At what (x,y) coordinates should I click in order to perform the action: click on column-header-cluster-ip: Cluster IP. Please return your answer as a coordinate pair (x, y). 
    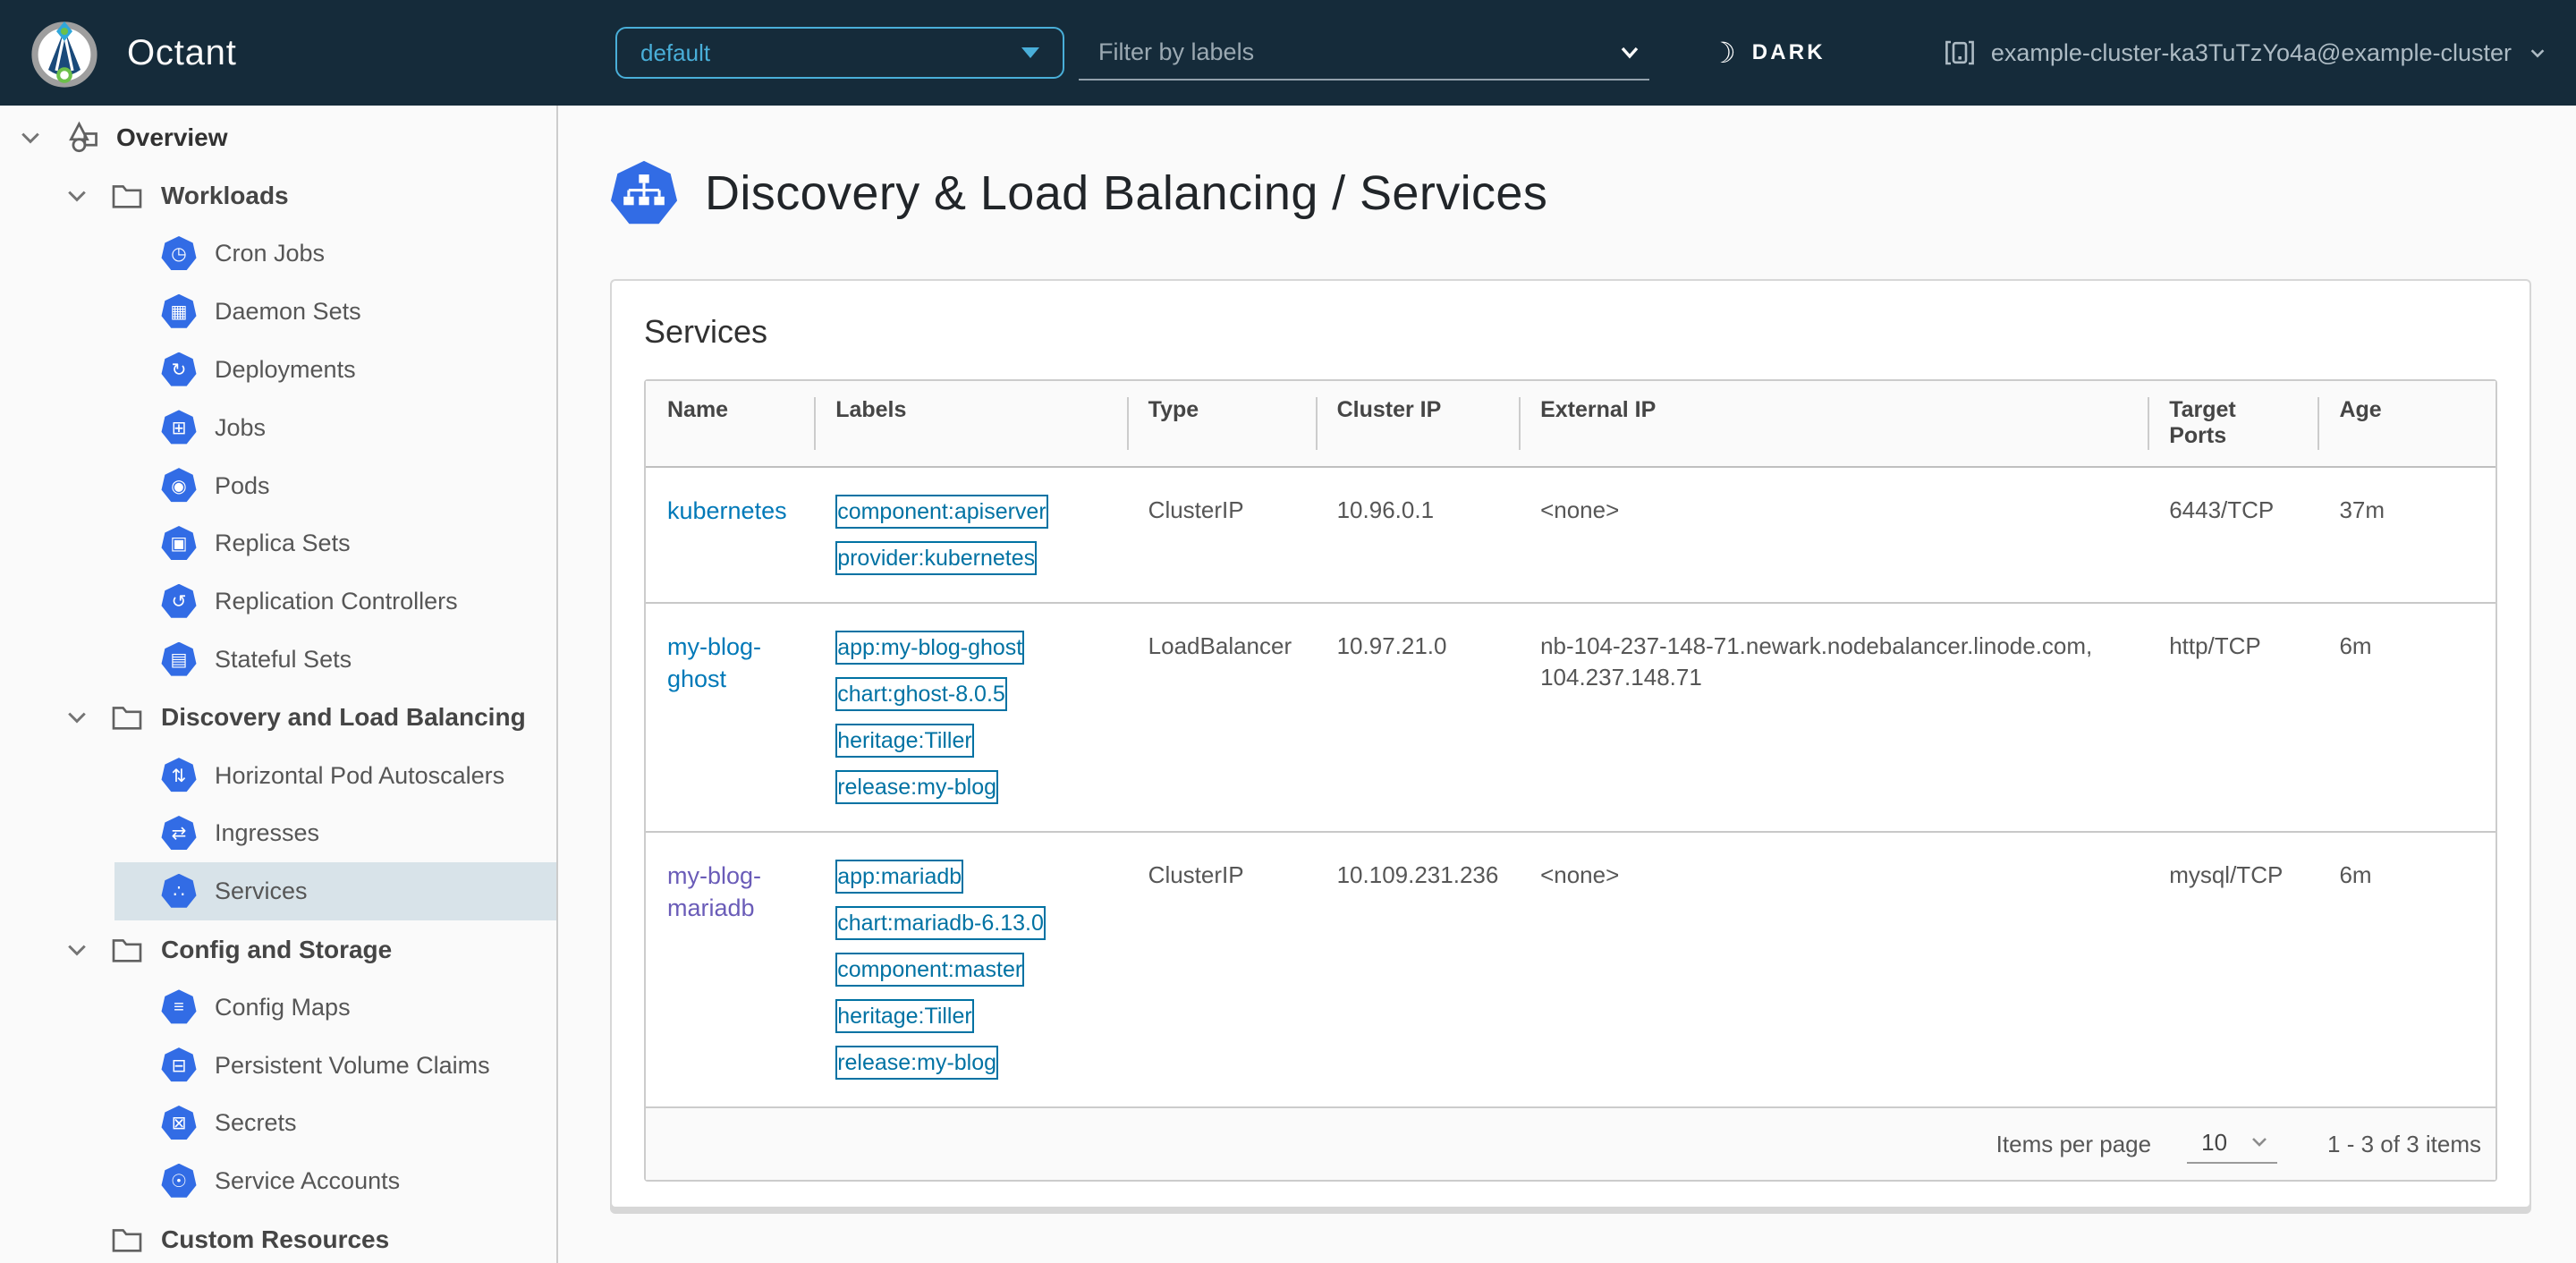
    Looking at the image, I should click on (1417, 424).